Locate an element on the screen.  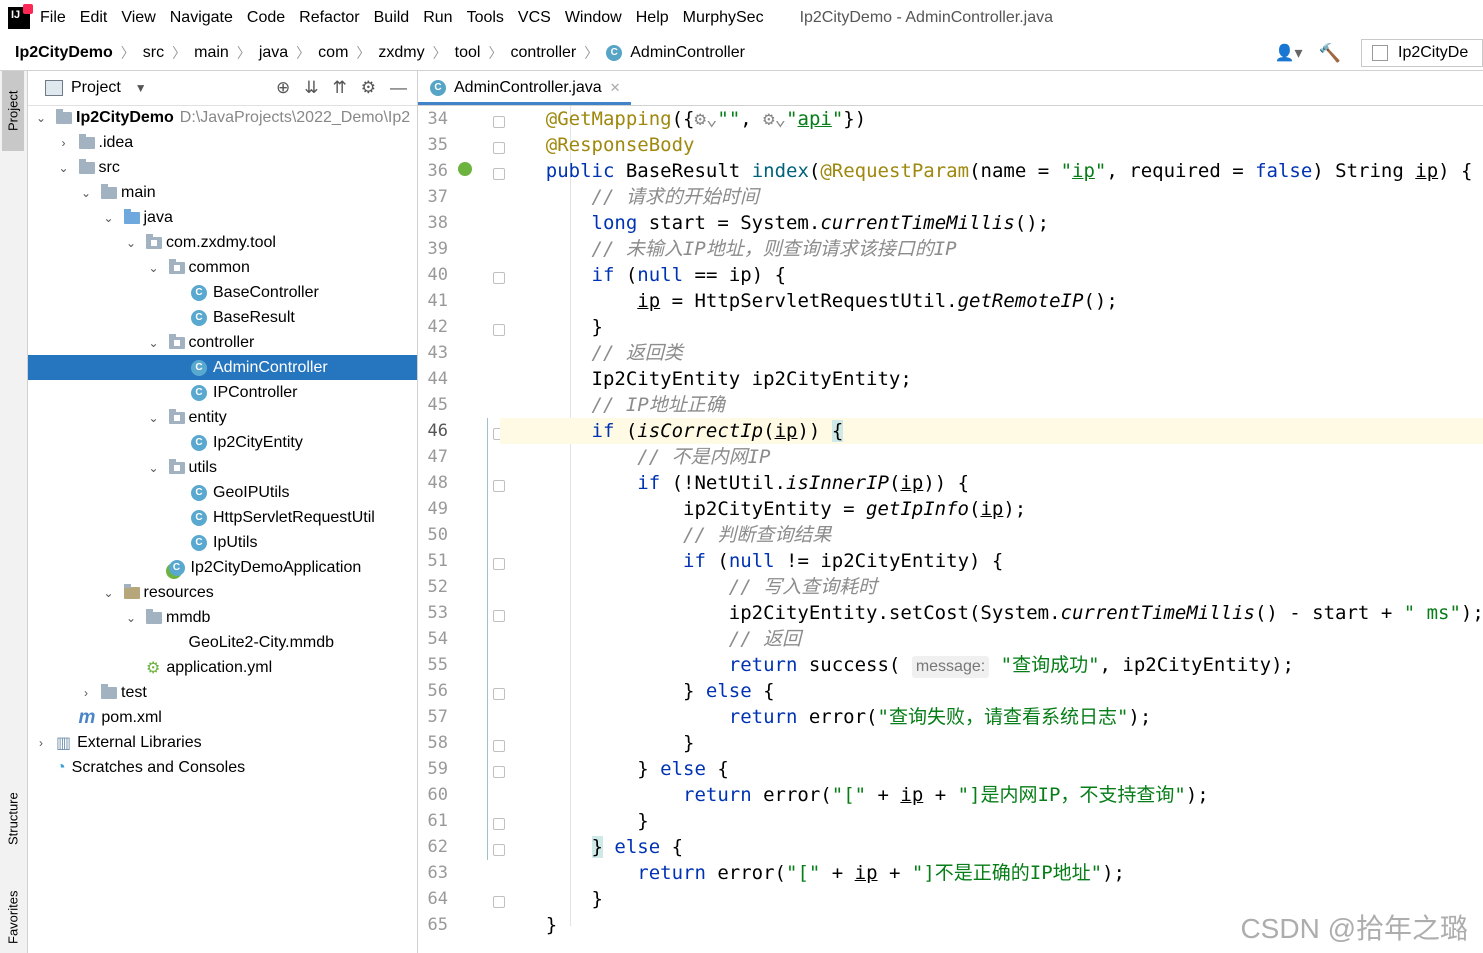
tree-item-iputils: C IpUtils is located at coordinates (222, 542).